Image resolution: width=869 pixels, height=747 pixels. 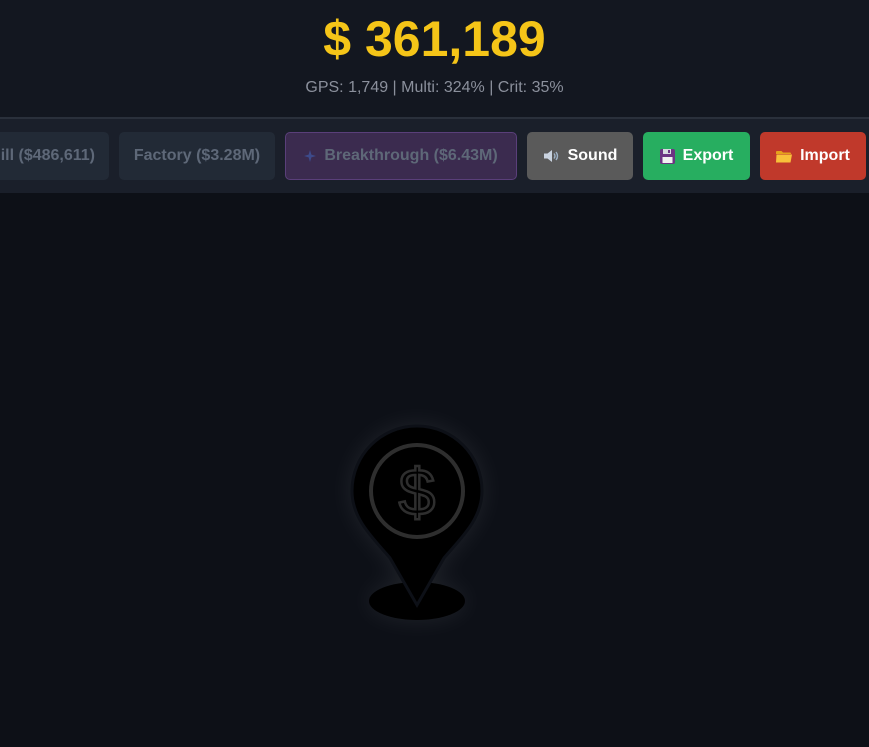 I want to click on money-display: $ 361,189, so click(x=434, y=39).